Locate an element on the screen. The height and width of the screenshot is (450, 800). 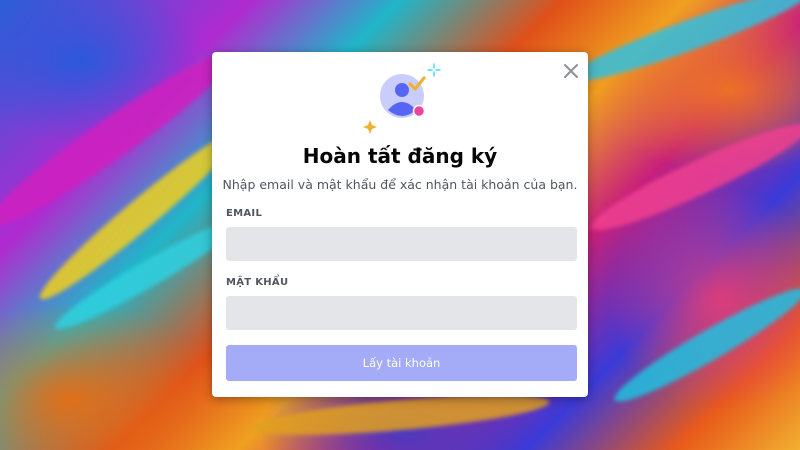
get-account-button: Lấy tài khoản is located at coordinates (401, 363).